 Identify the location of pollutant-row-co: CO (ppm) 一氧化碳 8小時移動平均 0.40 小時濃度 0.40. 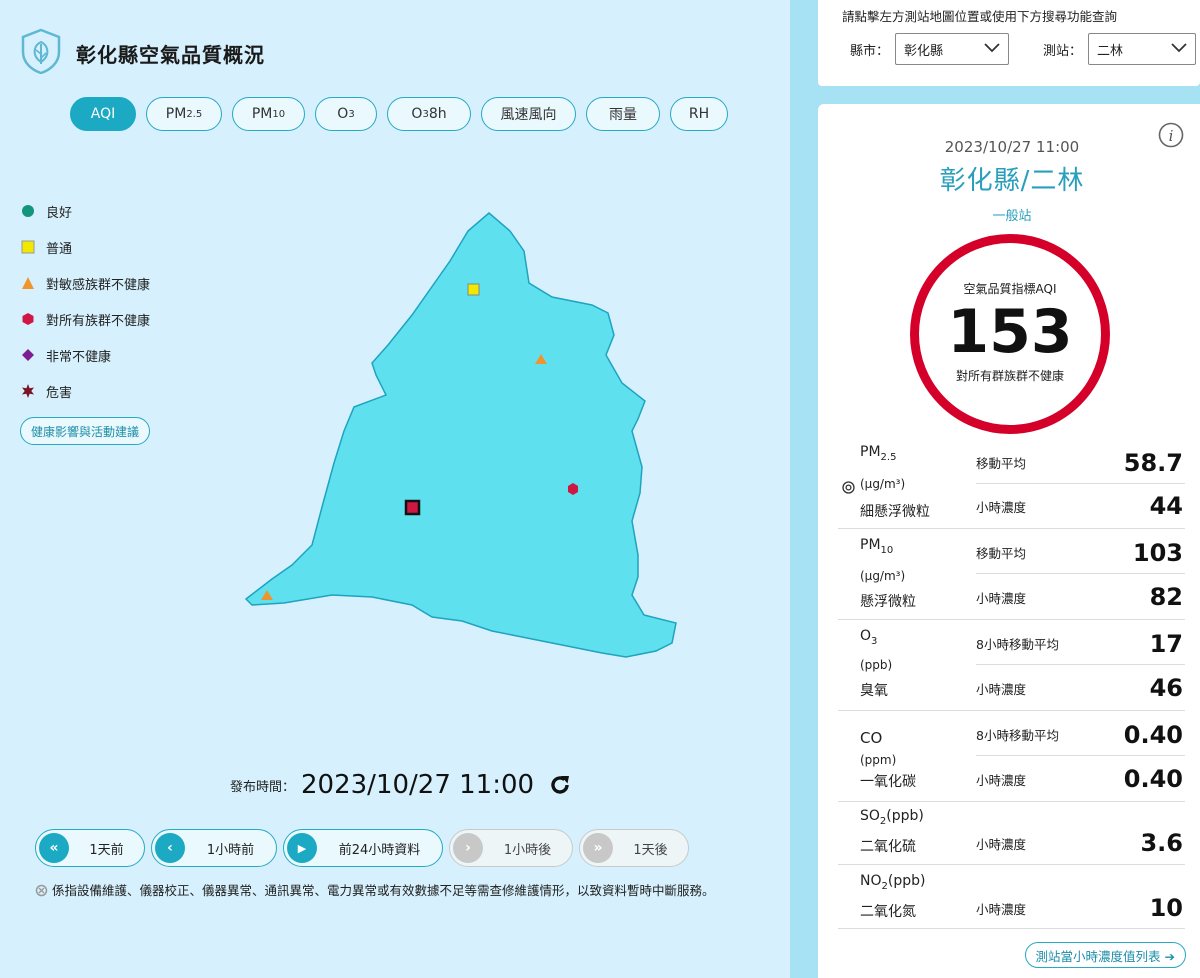
(1011, 756).